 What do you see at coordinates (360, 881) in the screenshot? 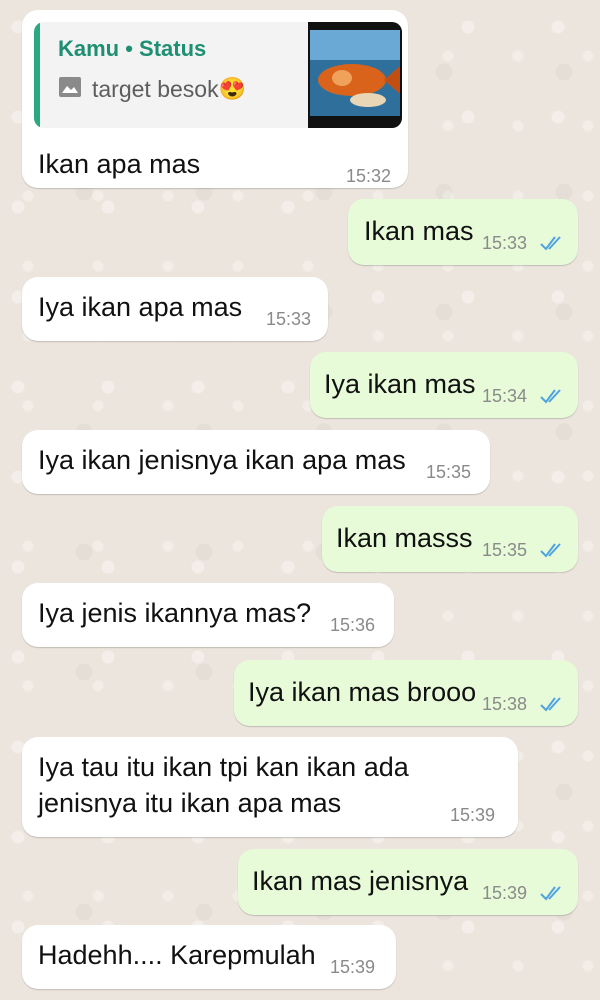
I see `message-text: Ikan mas jenisnya` at bounding box center [360, 881].